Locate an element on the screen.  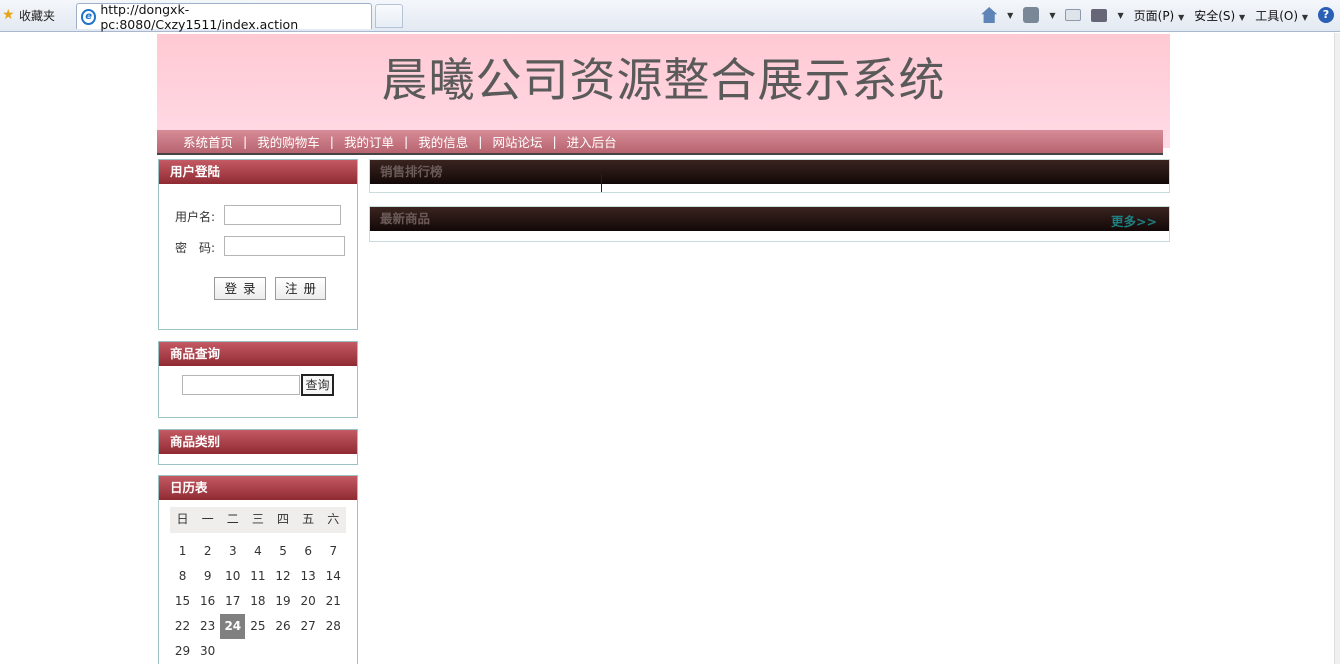
nav-item-orders: 我的订单 is located at coordinates (369, 141).